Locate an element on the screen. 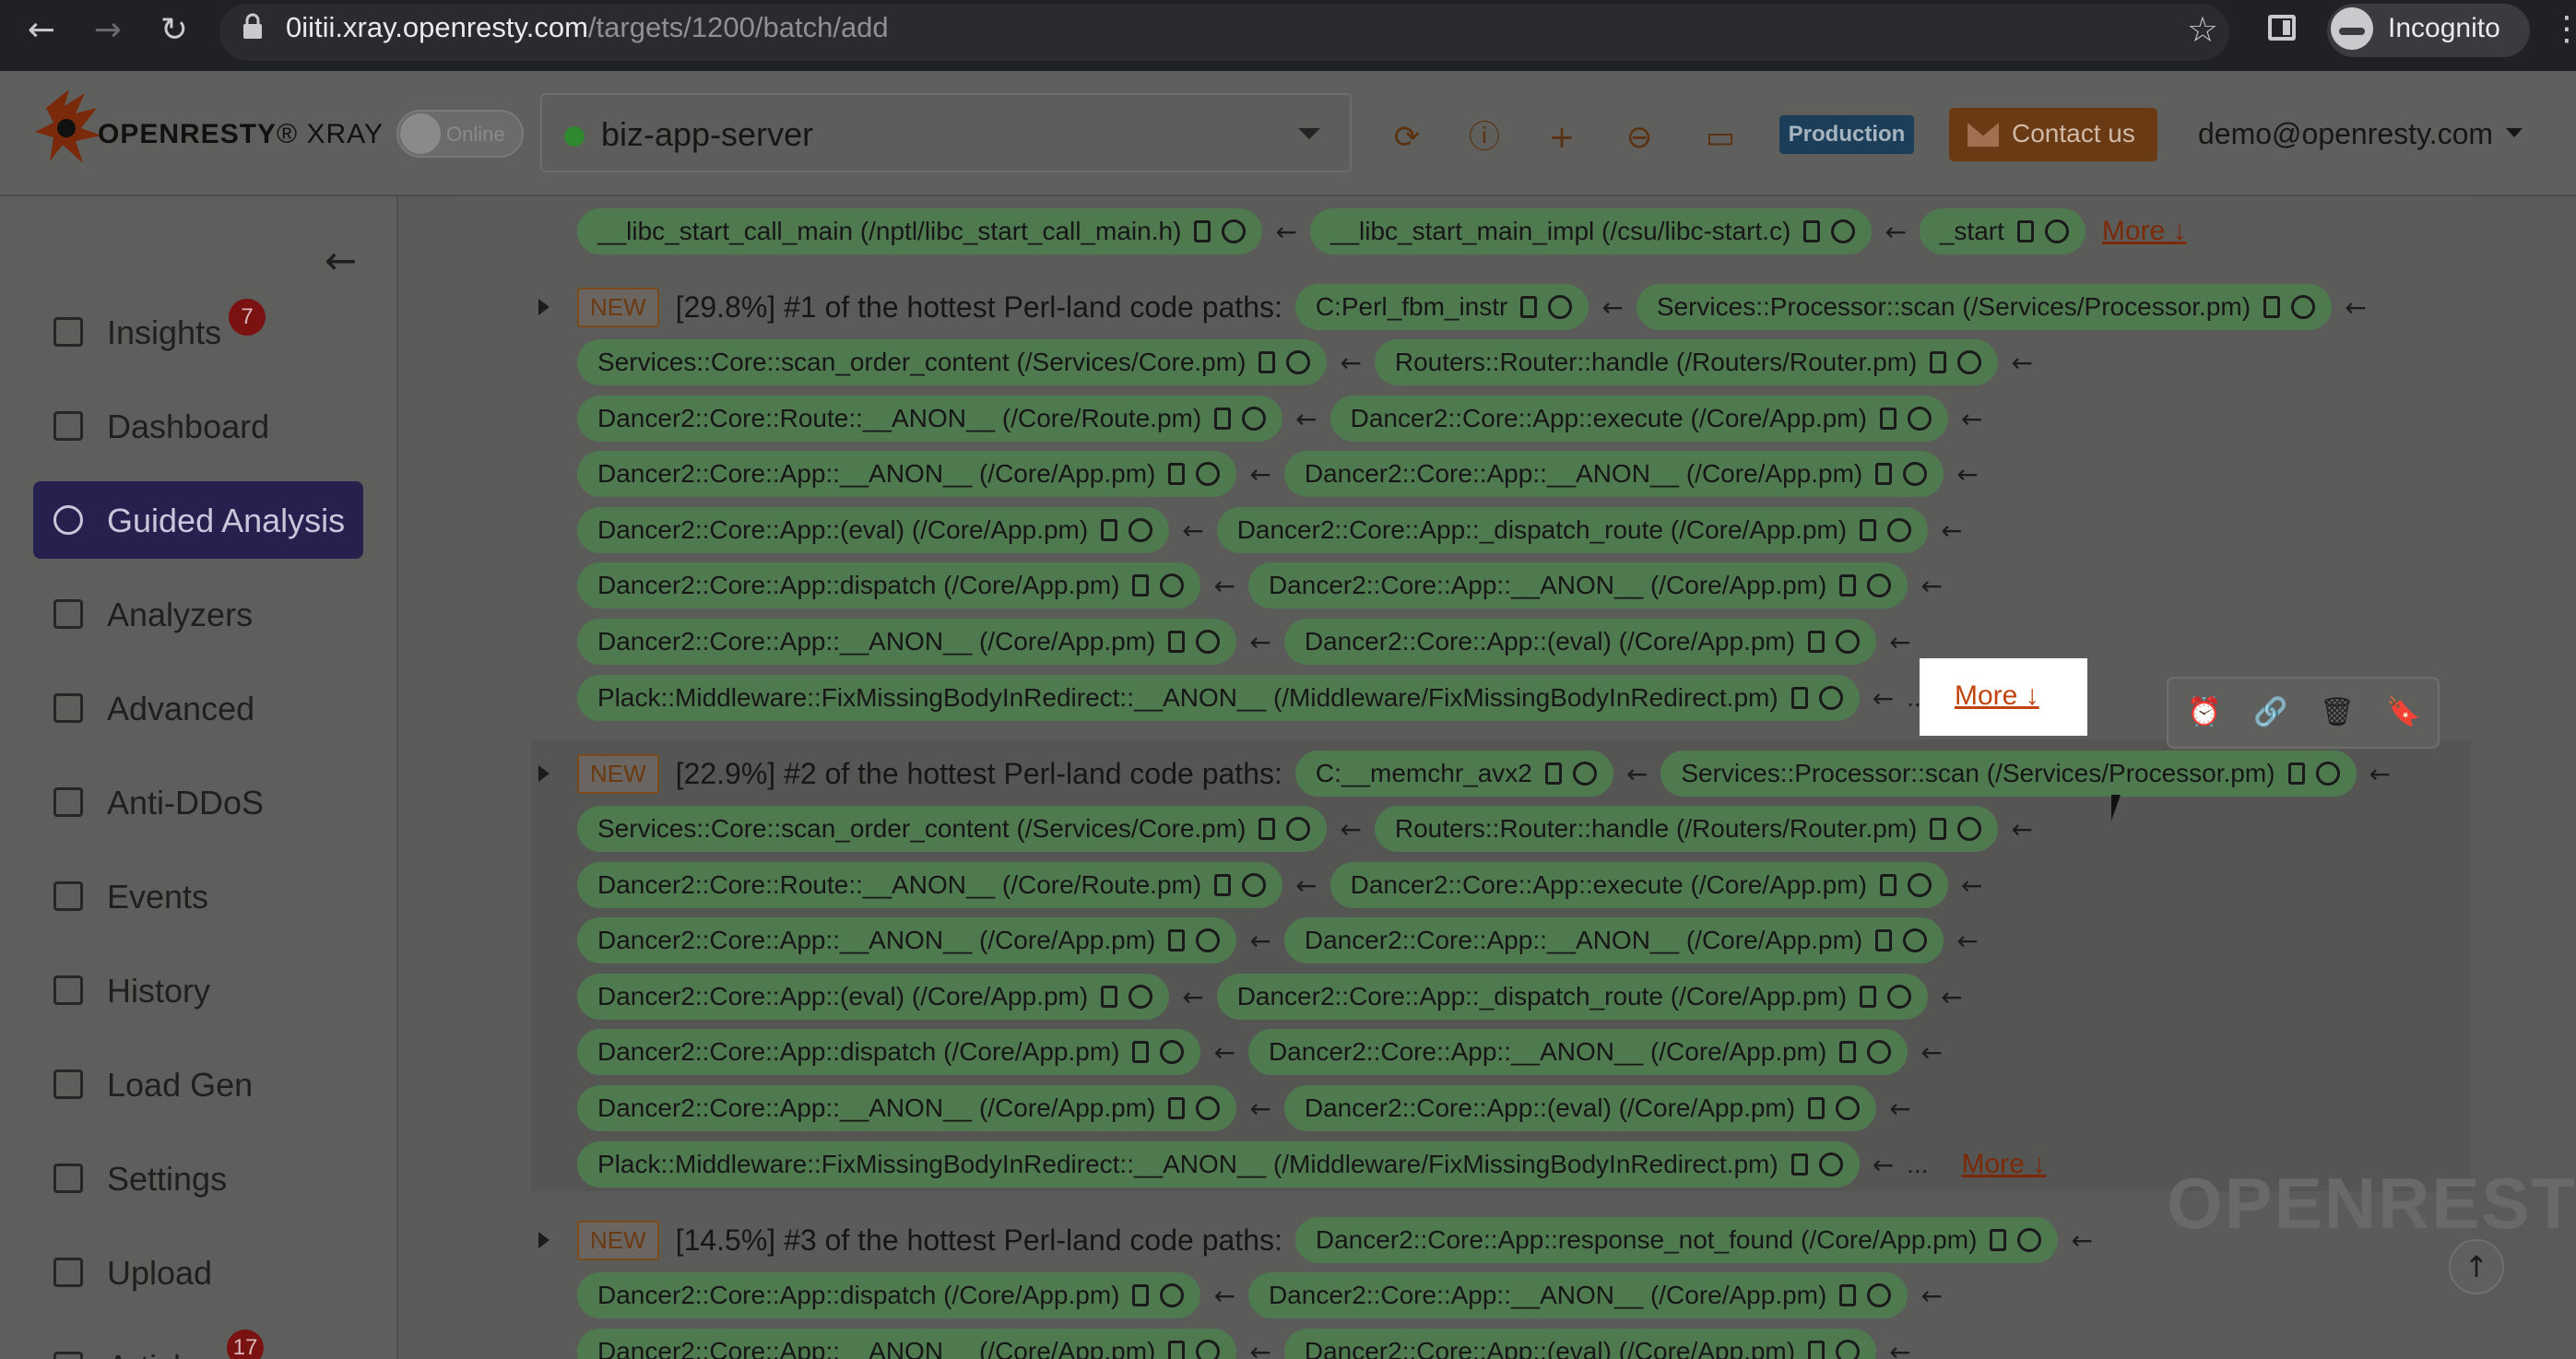 The height and width of the screenshot is (1359, 2576). sidebar-item-advanced: Advanced is located at coordinates (198, 708).